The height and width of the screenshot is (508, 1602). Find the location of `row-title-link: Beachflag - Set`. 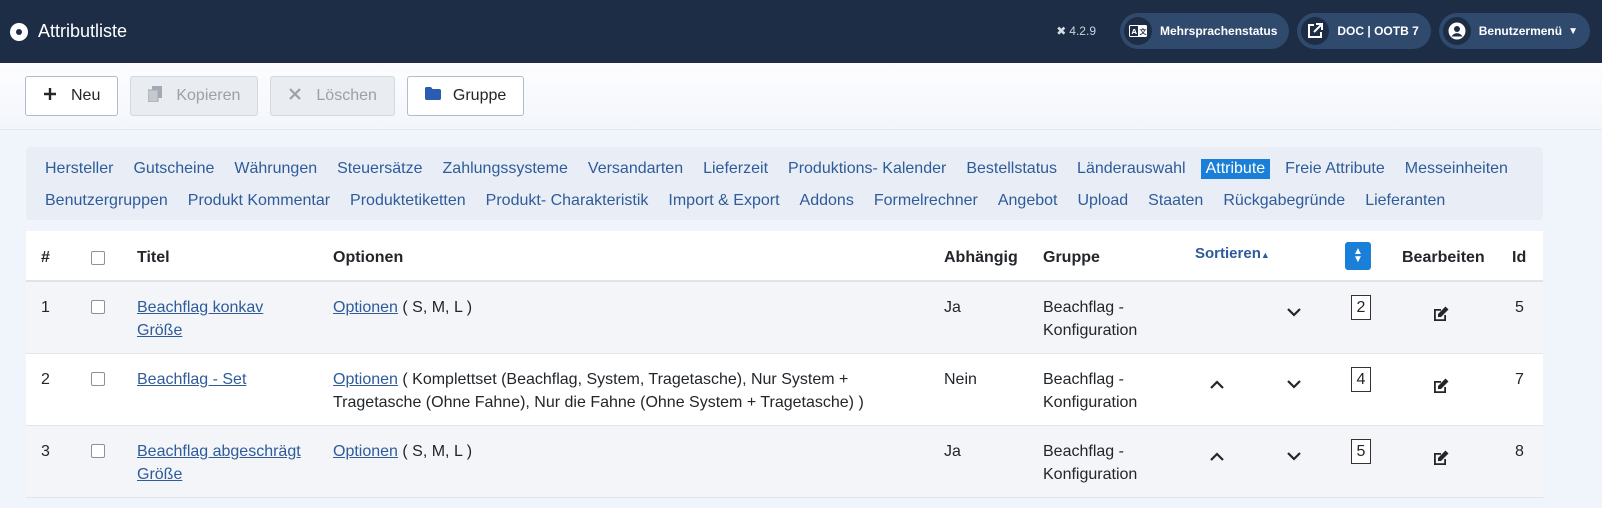

row-title-link: Beachflag - Set is located at coordinates (191, 379).